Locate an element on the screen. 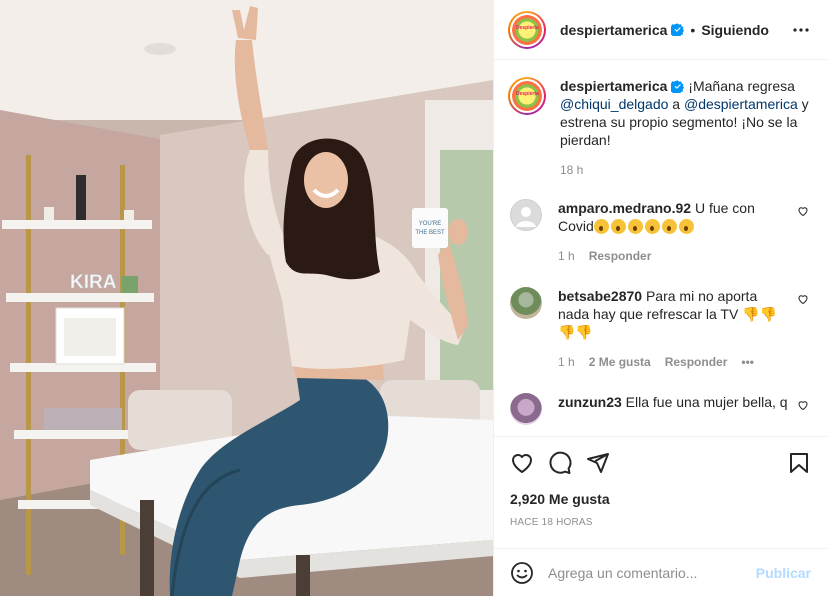 This screenshot has height=596, width=827. save-bookmark-icon is located at coordinates (799, 463).